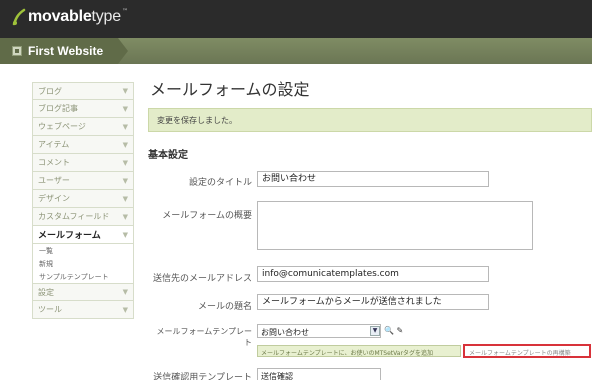  I want to click on section-title: 基本設定, so click(168, 155).